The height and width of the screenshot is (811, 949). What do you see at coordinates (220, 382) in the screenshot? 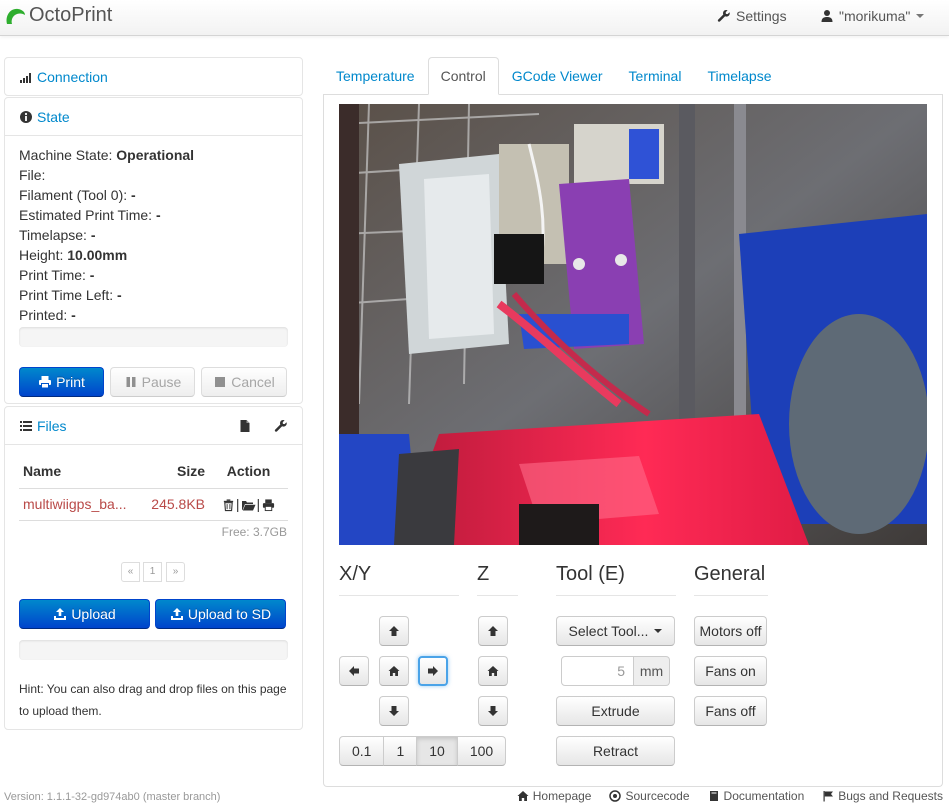
I see `stop-icon` at bounding box center [220, 382].